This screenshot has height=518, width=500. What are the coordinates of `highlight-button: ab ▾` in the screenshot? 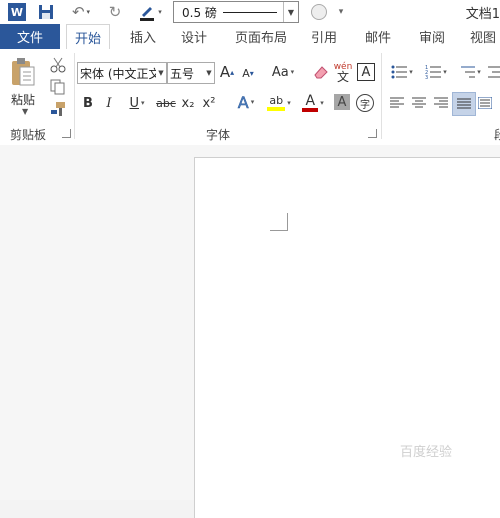 It's located at (279, 103).